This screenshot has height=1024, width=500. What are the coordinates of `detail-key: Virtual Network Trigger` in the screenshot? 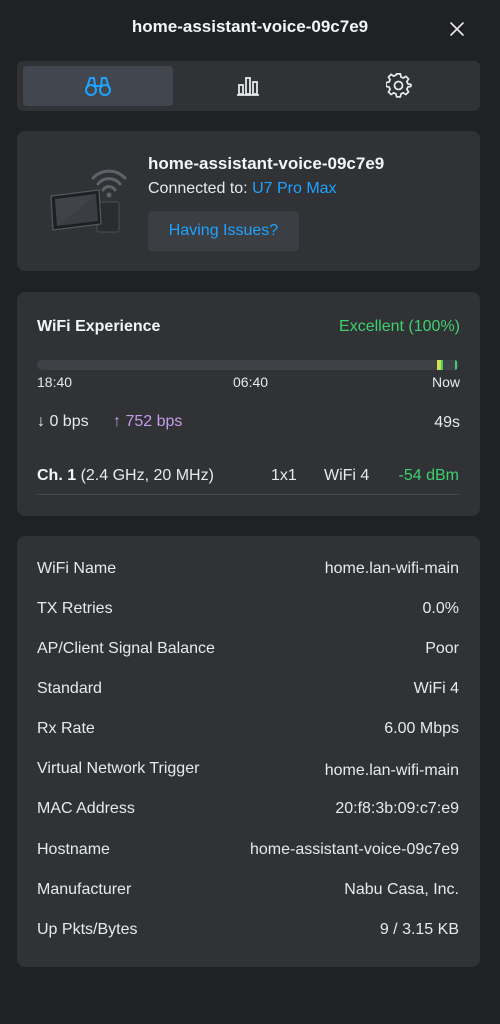 It's located at (118, 768).